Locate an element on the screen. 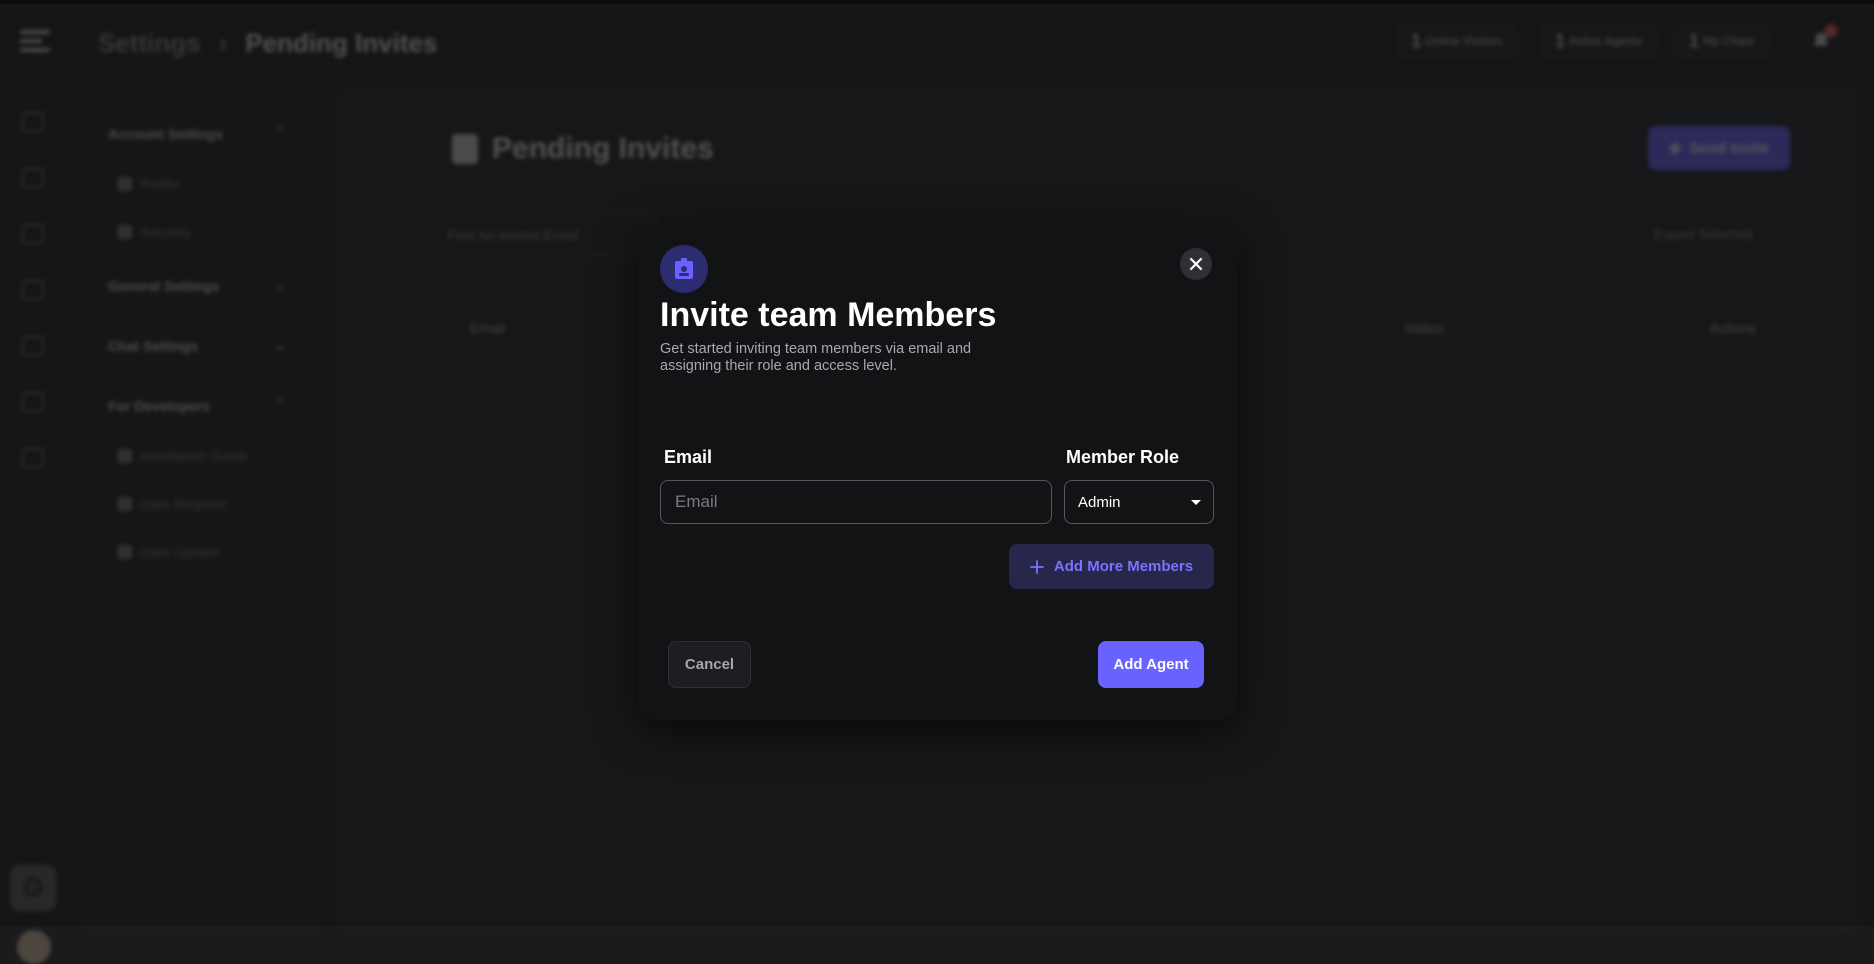  modal-title: Invite team Members is located at coordinates (828, 315).